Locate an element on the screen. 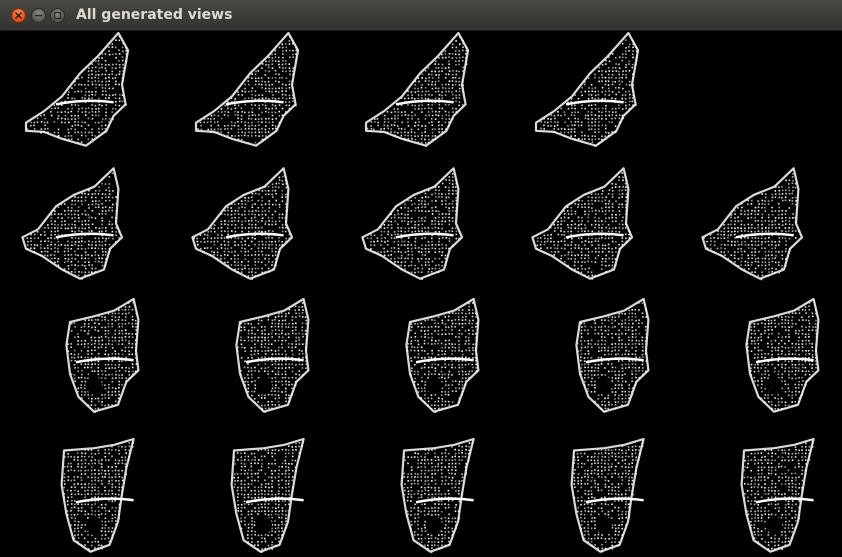  minimize-button is located at coordinates (38, 15).